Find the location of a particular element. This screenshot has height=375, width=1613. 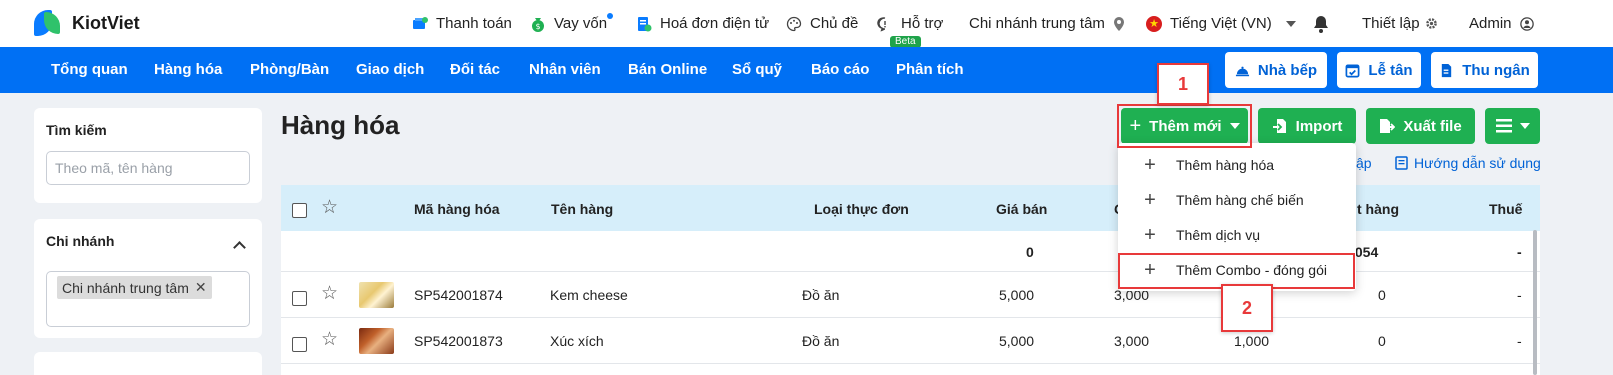

menu-analytics: Phân tích is located at coordinates (930, 70).